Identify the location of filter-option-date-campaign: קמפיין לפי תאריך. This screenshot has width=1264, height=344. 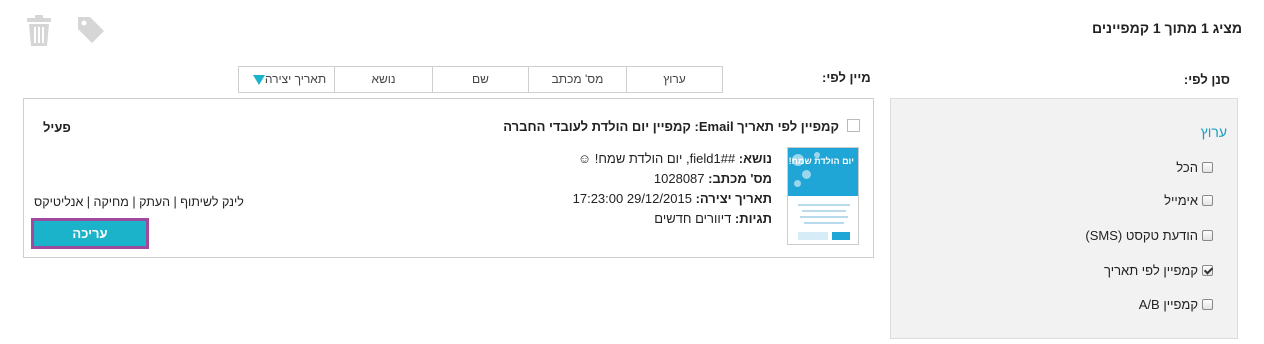
(1158, 270).